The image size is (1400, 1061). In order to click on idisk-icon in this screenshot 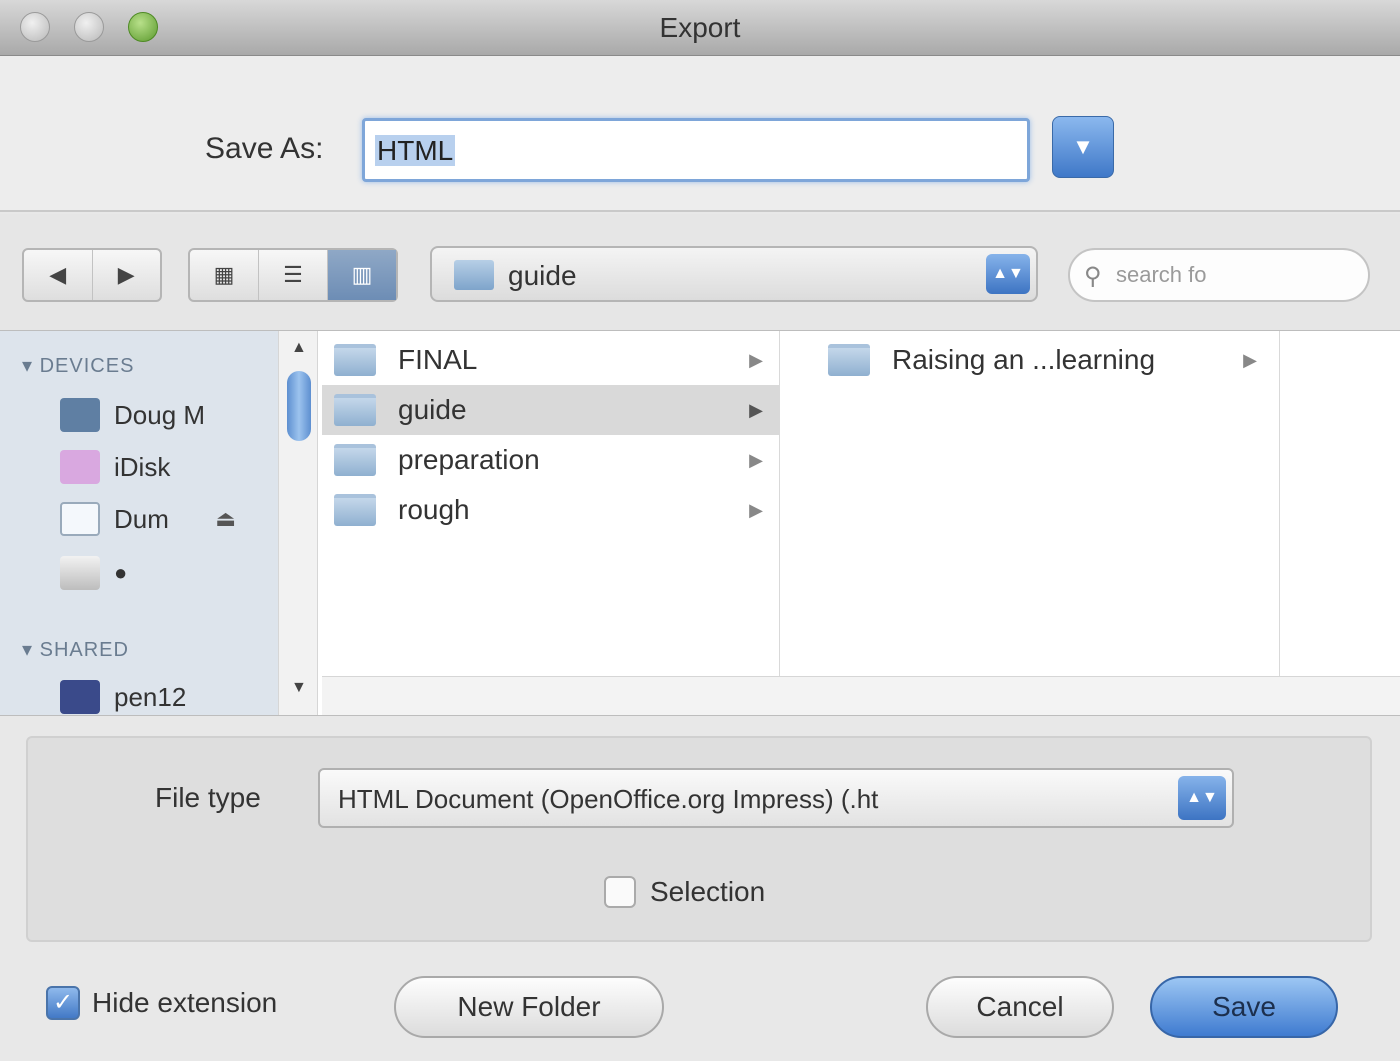, I will do `click(80, 467)`.